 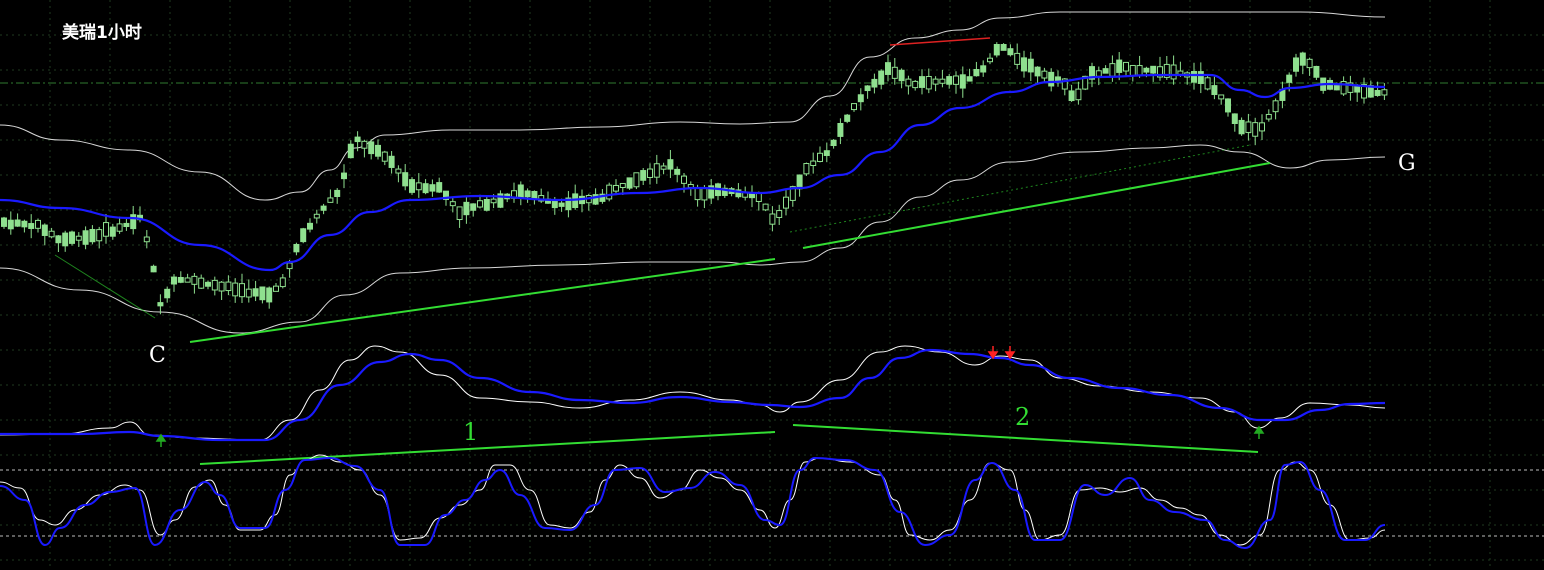 What do you see at coordinates (693, 503) in the screenshot?
I see `stochastic-slow-line` at bounding box center [693, 503].